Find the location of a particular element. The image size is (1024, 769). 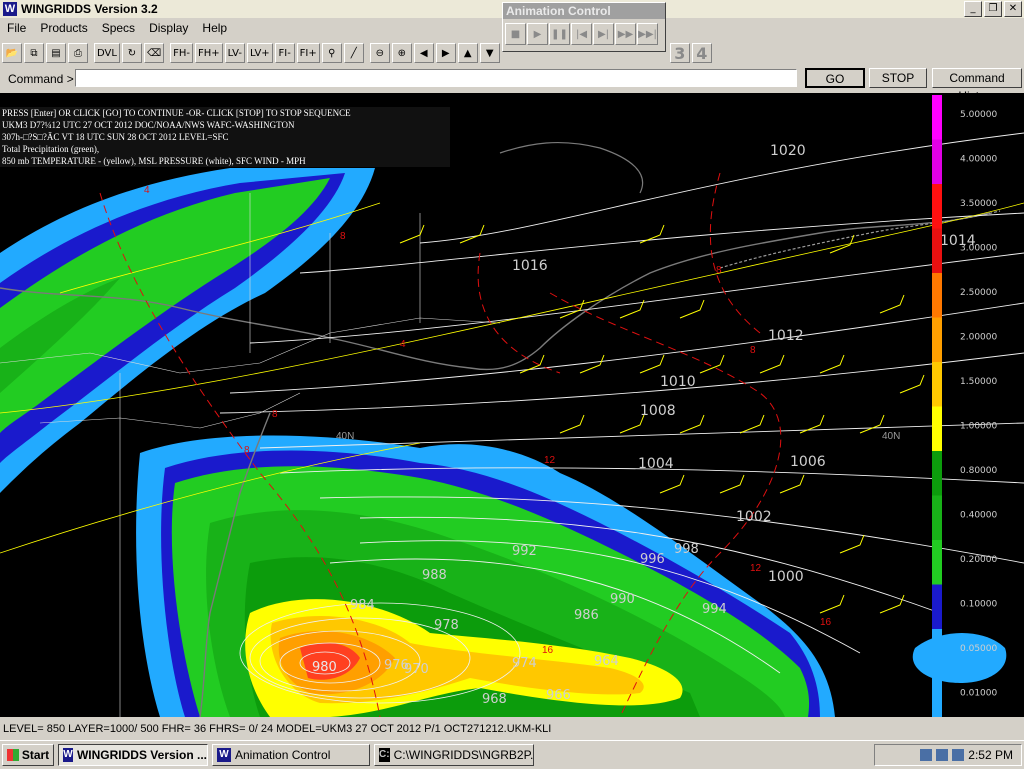

animation-control-window: Animation Control ■ ▶ ❚❚ |◀ ▶| ▶▶ ▶▶| is located at coordinates (584, 27).